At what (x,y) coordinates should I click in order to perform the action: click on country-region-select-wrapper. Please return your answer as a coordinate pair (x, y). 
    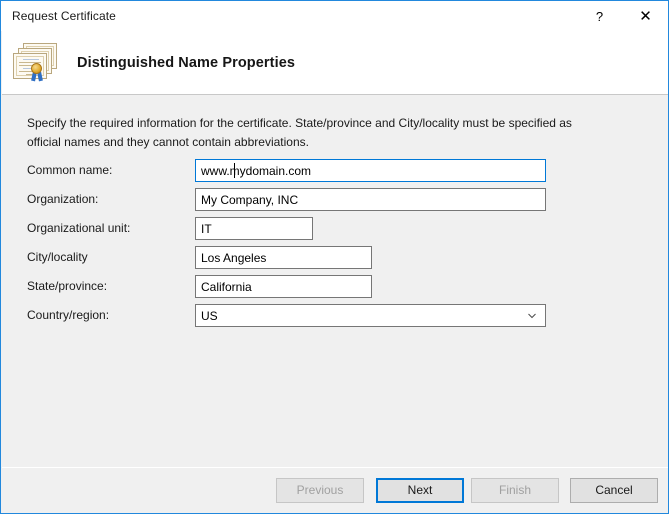
    Looking at the image, I should click on (370, 315).